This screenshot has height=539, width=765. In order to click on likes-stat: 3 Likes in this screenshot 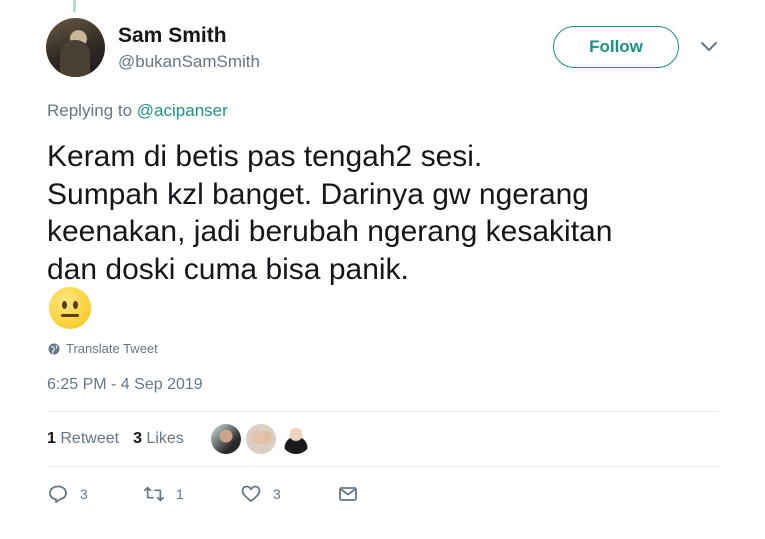, I will do `click(158, 439)`.